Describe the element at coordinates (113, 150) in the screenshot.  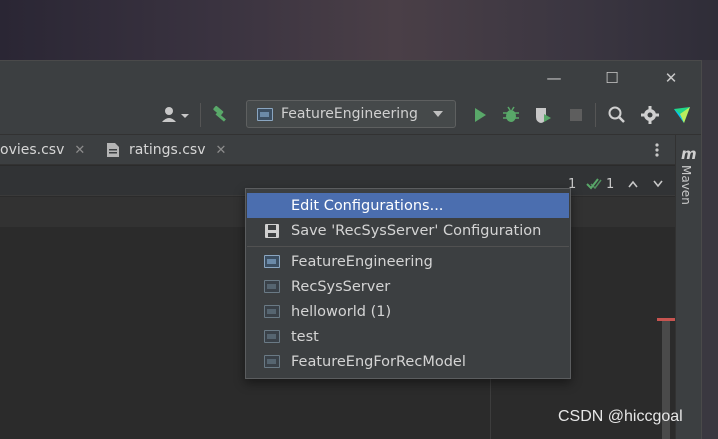
I see `file-icon` at that location.